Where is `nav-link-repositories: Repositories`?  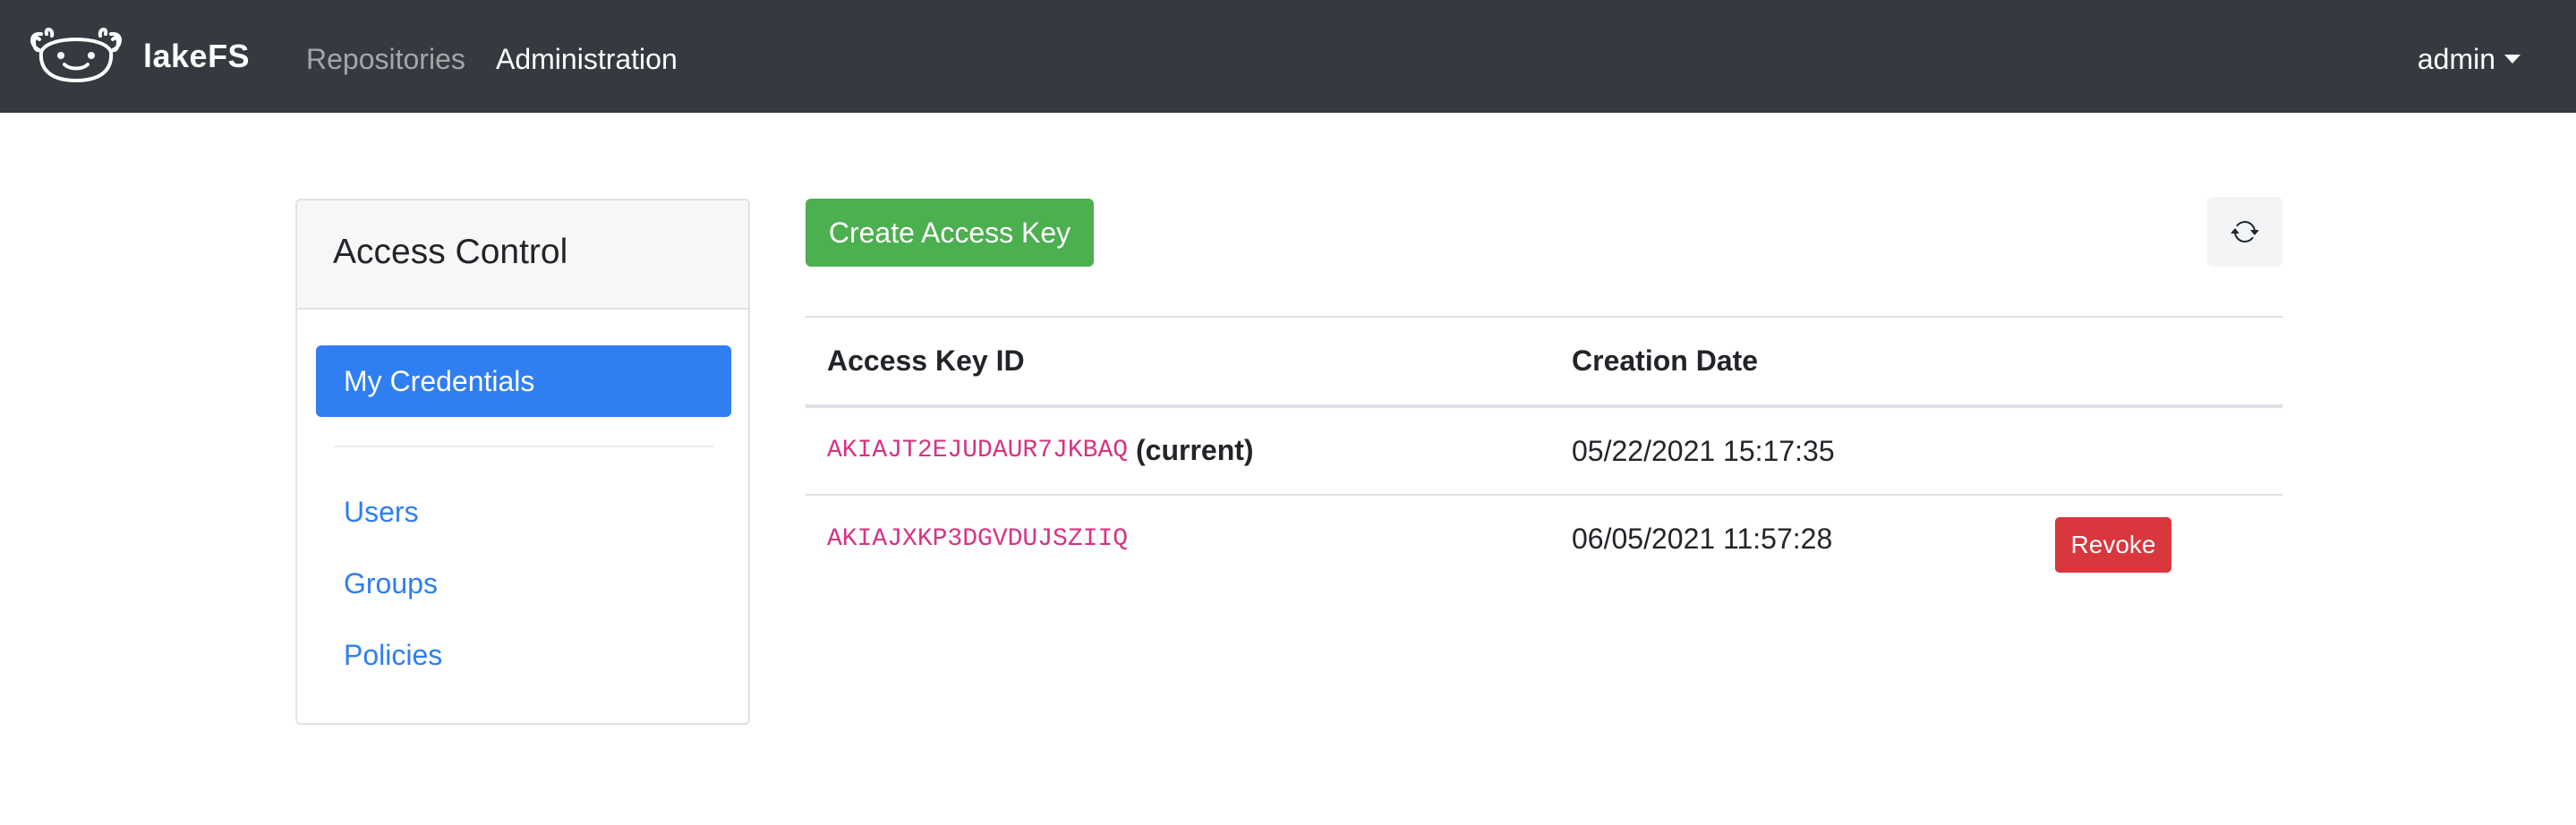 nav-link-repositories: Repositories is located at coordinates (385, 59).